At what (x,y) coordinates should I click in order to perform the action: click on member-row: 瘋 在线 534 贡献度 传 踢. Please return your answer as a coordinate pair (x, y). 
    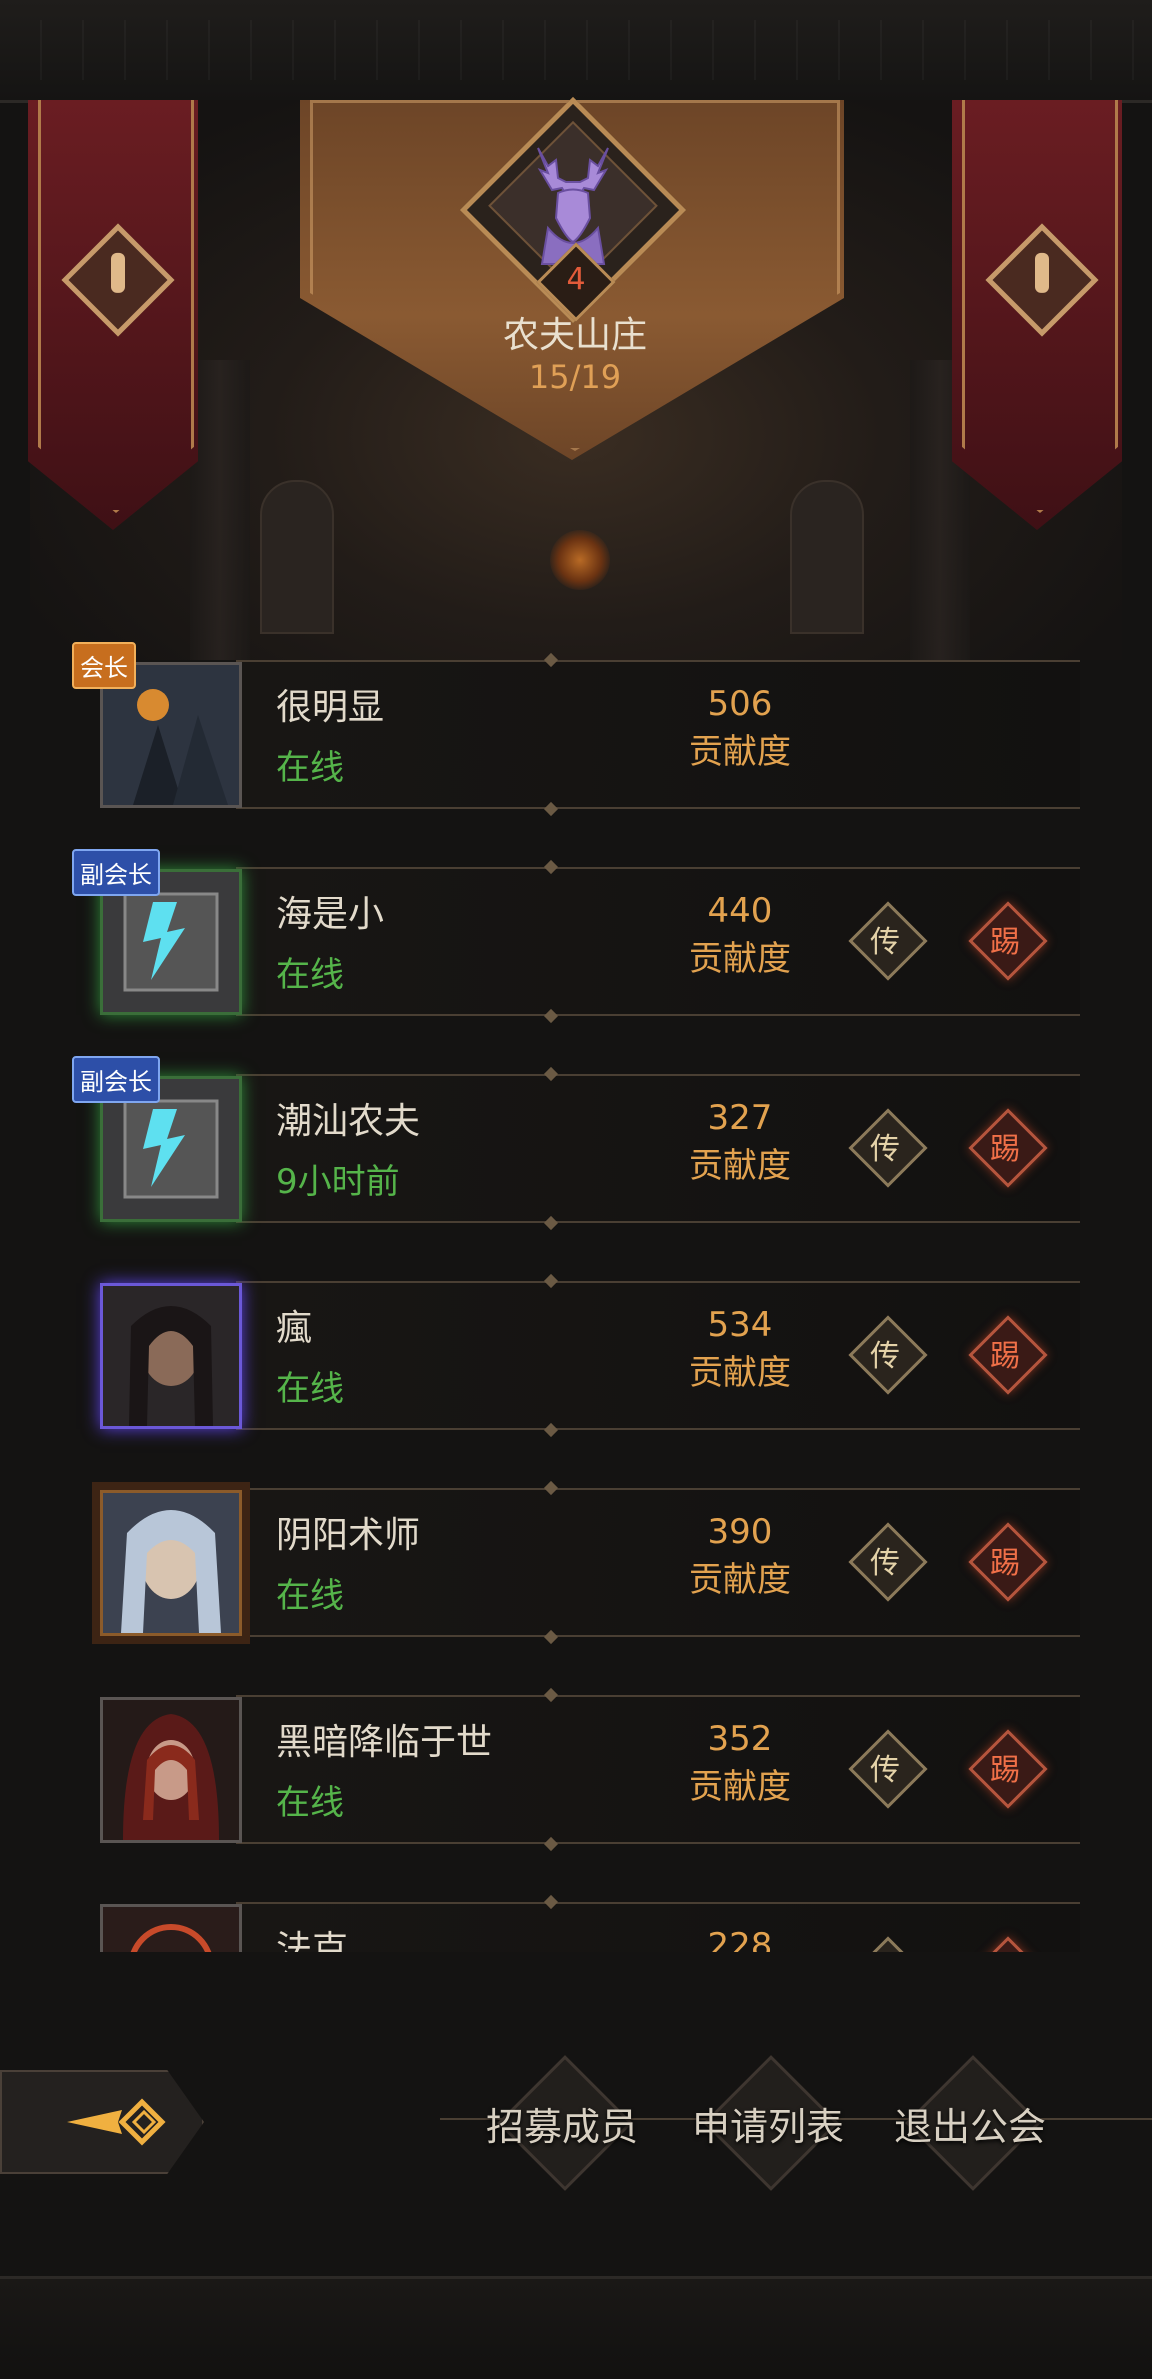
    Looking at the image, I should click on (575, 1356).